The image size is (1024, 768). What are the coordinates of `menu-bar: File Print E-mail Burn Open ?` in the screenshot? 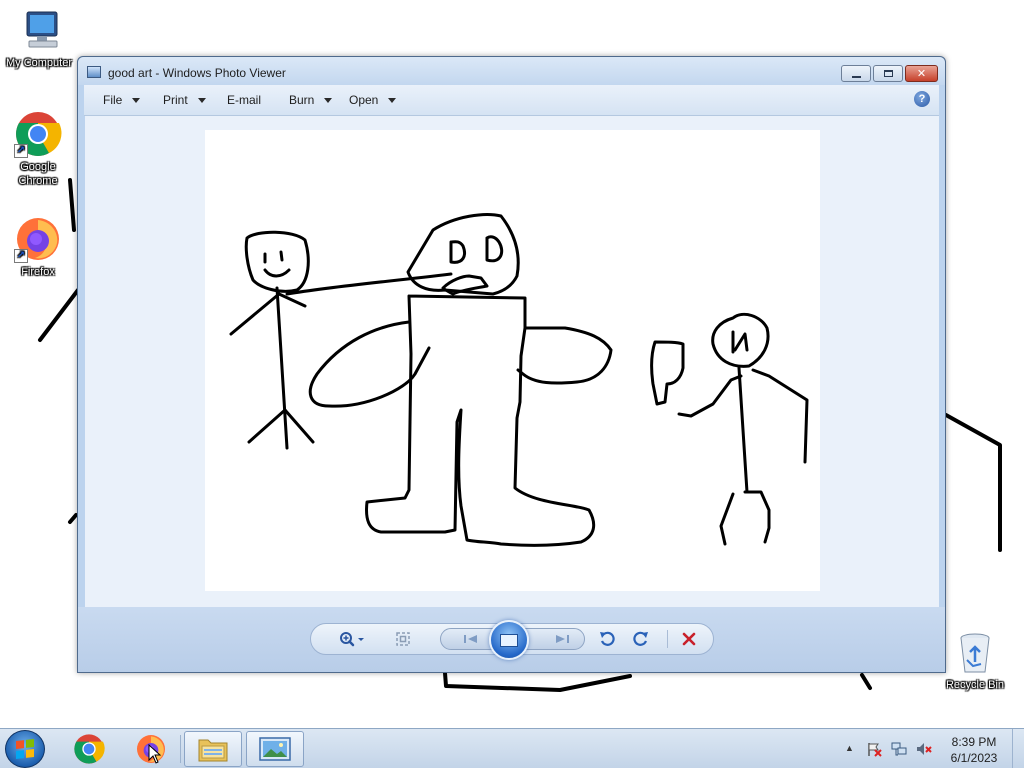 It's located at (511, 100).